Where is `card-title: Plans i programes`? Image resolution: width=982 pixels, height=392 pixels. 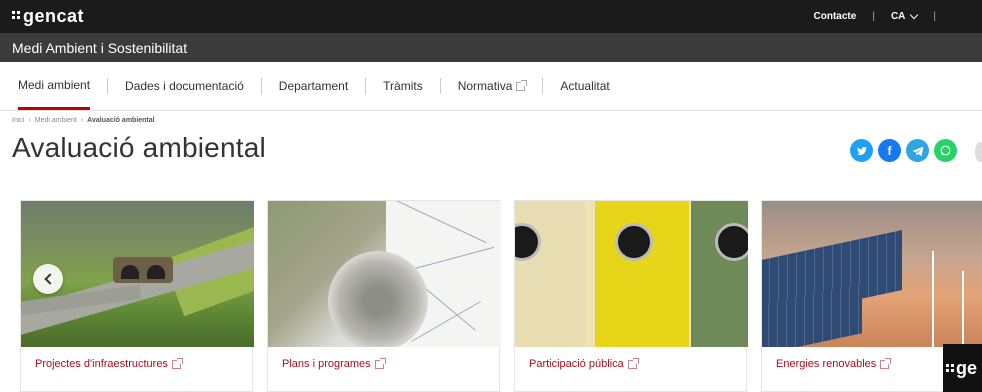
card-title: Plans i programes is located at coordinates (326, 364).